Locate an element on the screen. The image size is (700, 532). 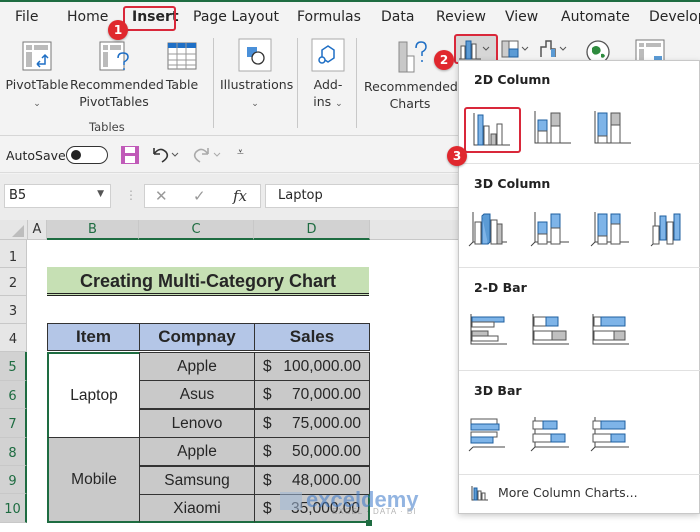
insert-function-button: fx is located at coordinates (240, 196).